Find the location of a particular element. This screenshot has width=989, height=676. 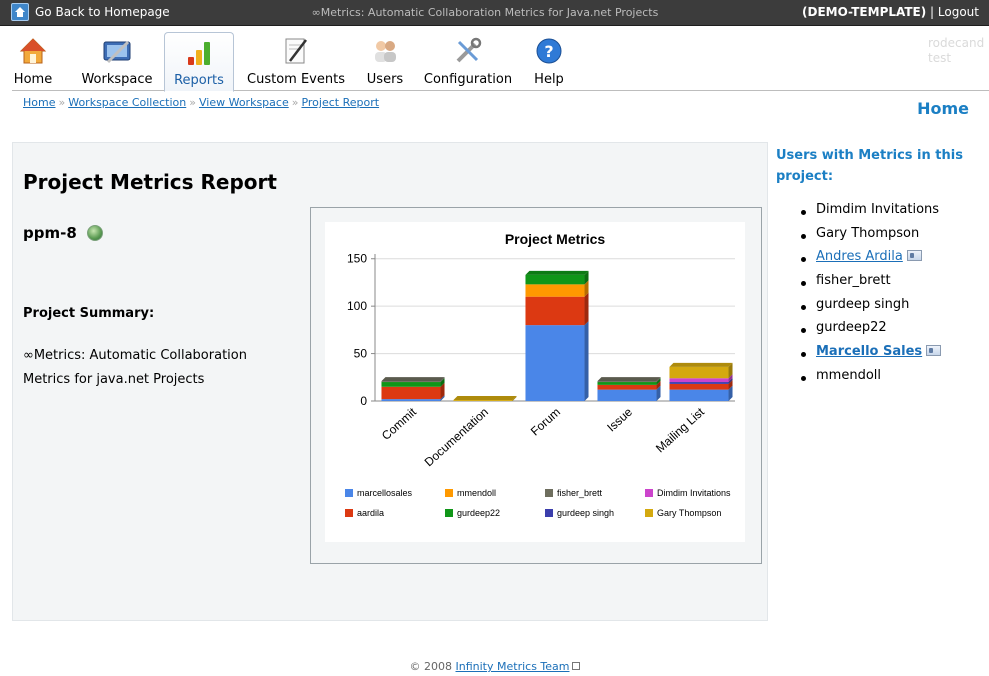

reports-icon is located at coordinates (199, 53).